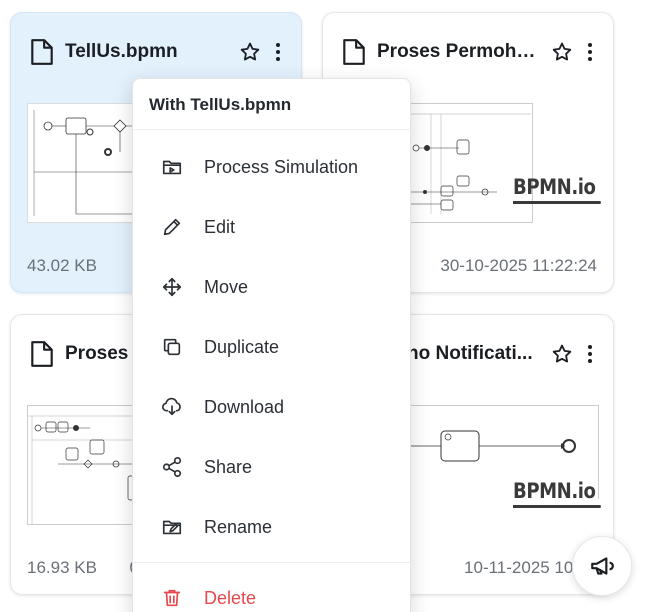 This screenshot has width=647, height=612. I want to click on card-header: TellUs.bpmn, so click(158, 52).